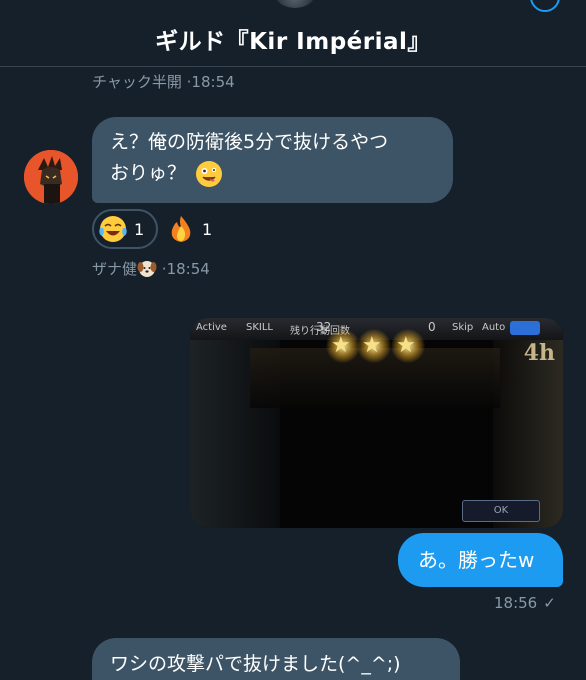  What do you see at coordinates (545, 6) in the screenshot?
I see `info-icon` at bounding box center [545, 6].